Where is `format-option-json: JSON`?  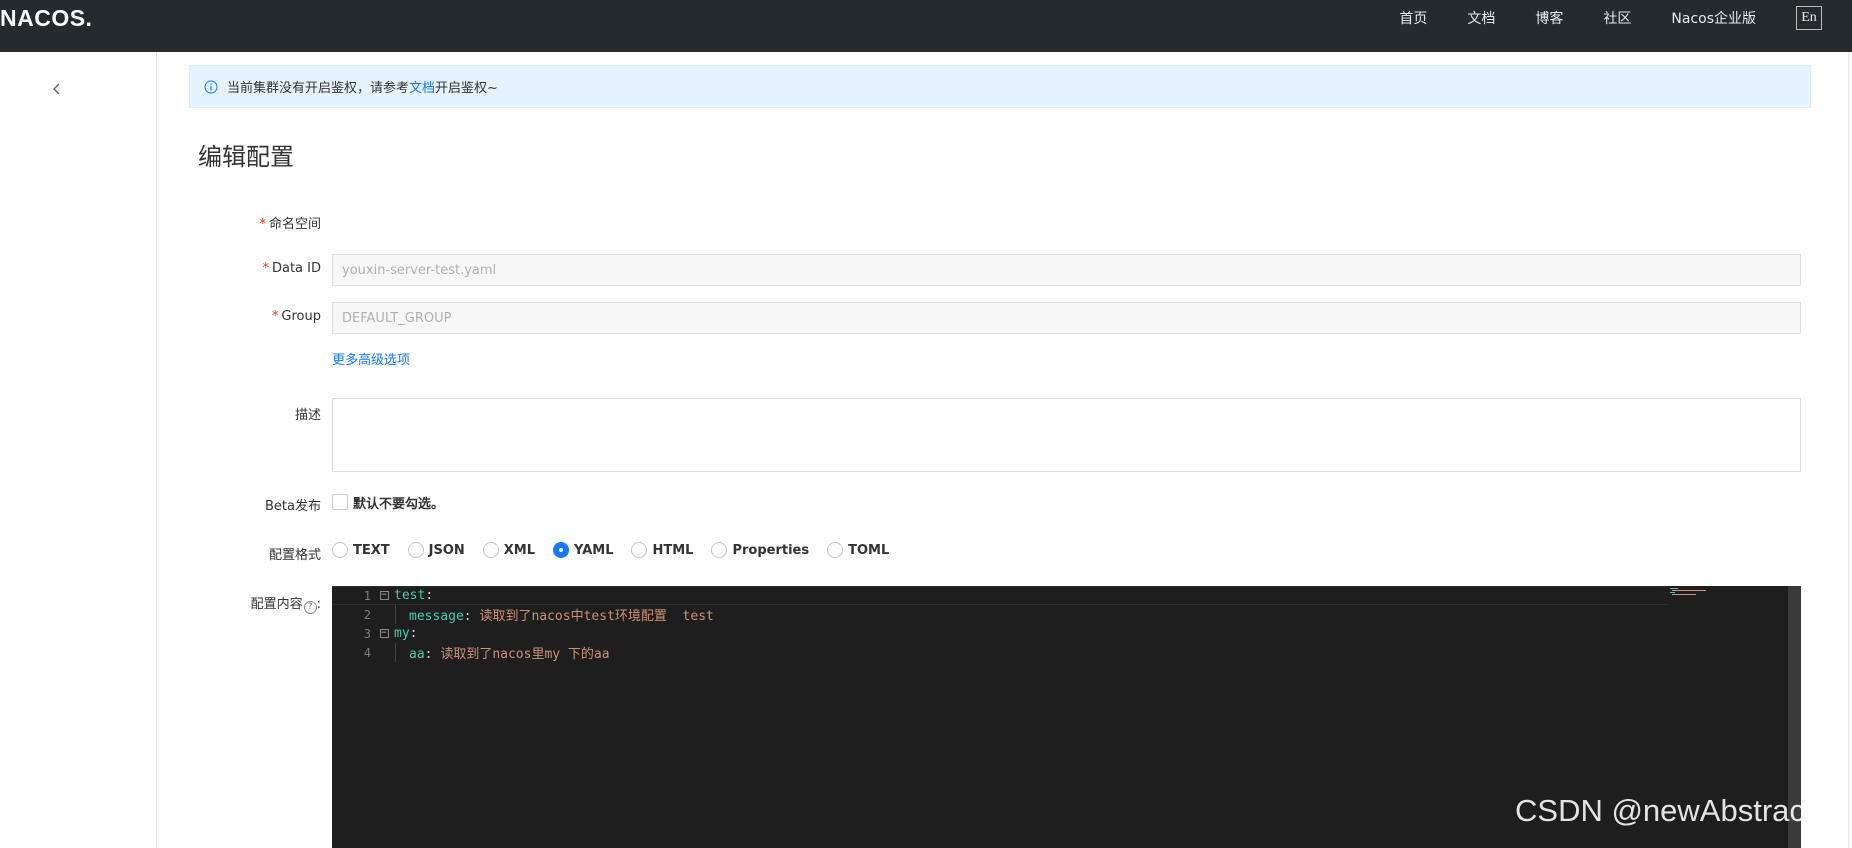
format-option-json: JSON is located at coordinates (436, 550).